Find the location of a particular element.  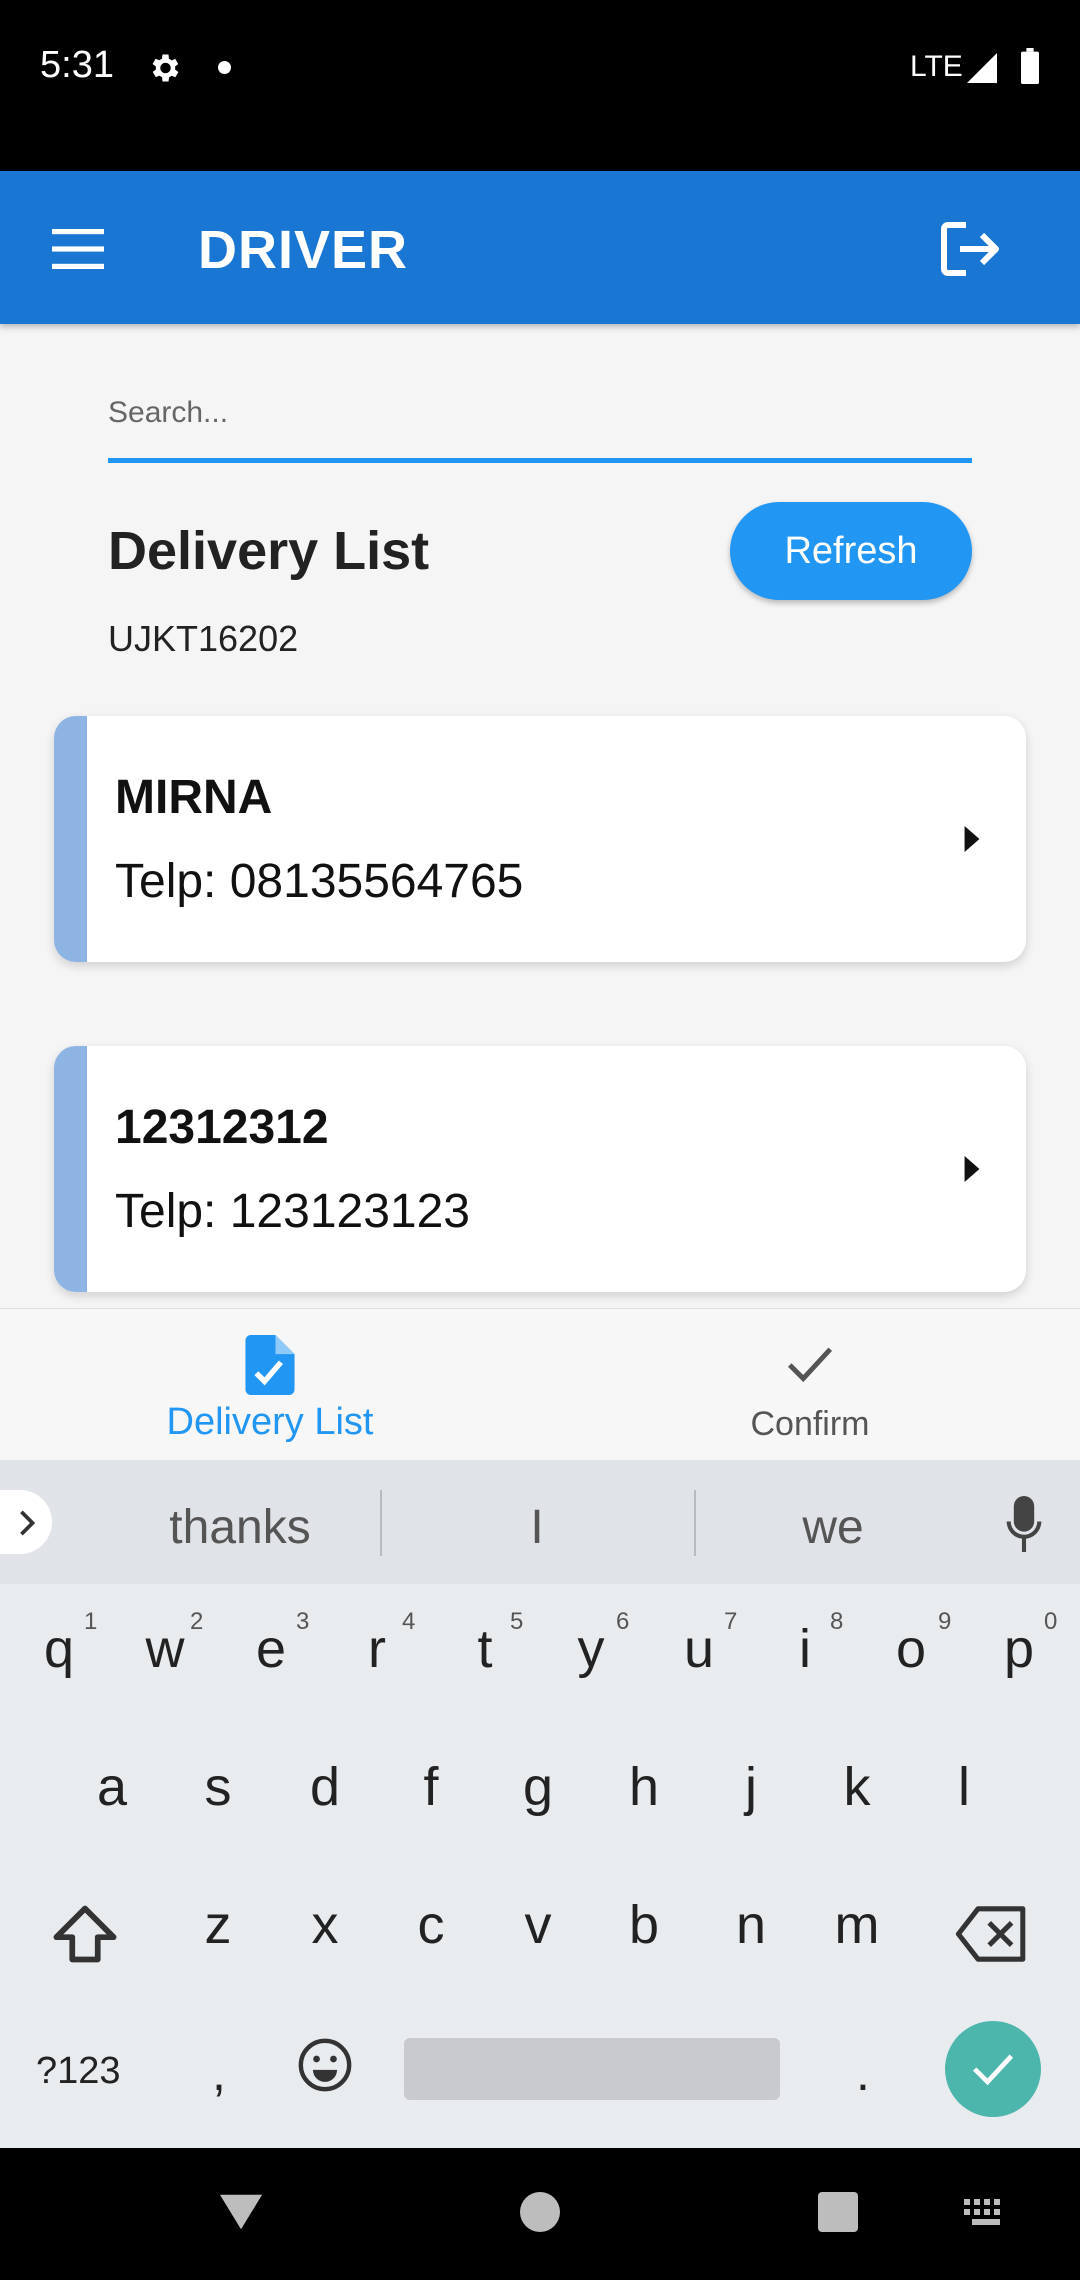

key-hint: 4 is located at coordinates (409, 1621).